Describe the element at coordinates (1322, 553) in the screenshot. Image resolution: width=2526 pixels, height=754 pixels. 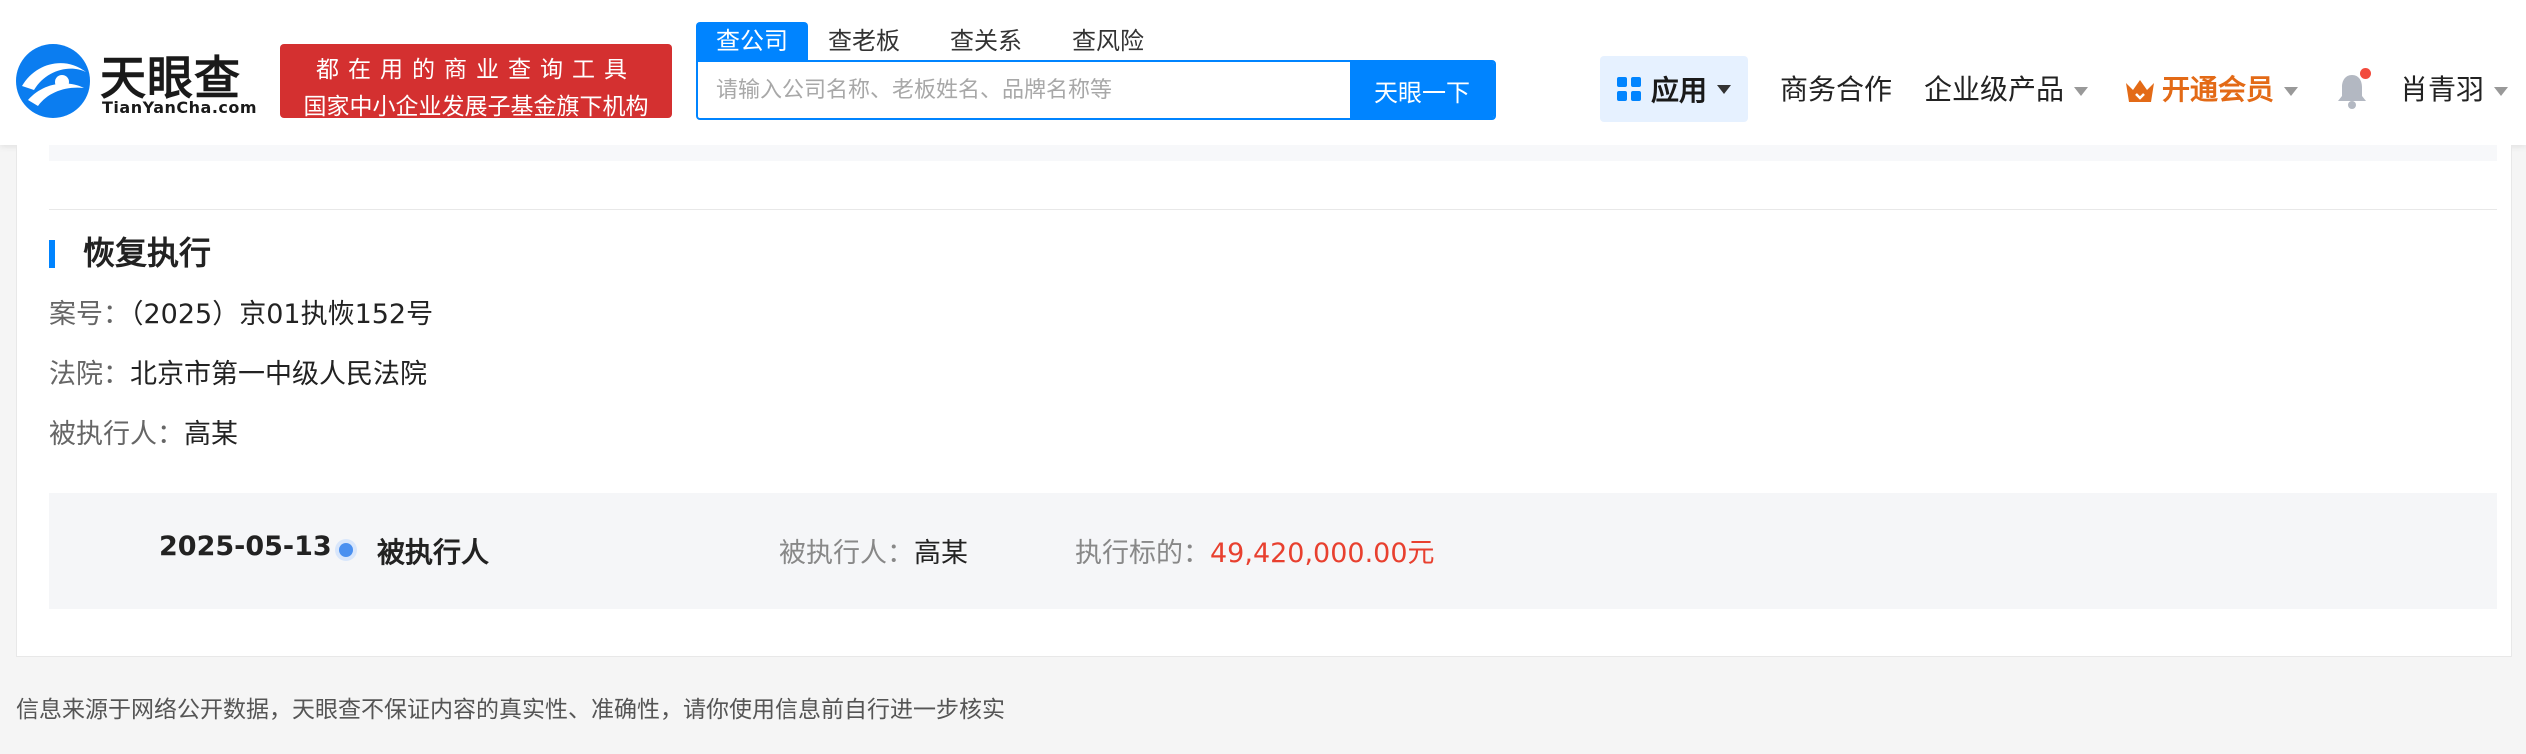
I see `timeline-amount-value: 49,420,000.00元` at that location.